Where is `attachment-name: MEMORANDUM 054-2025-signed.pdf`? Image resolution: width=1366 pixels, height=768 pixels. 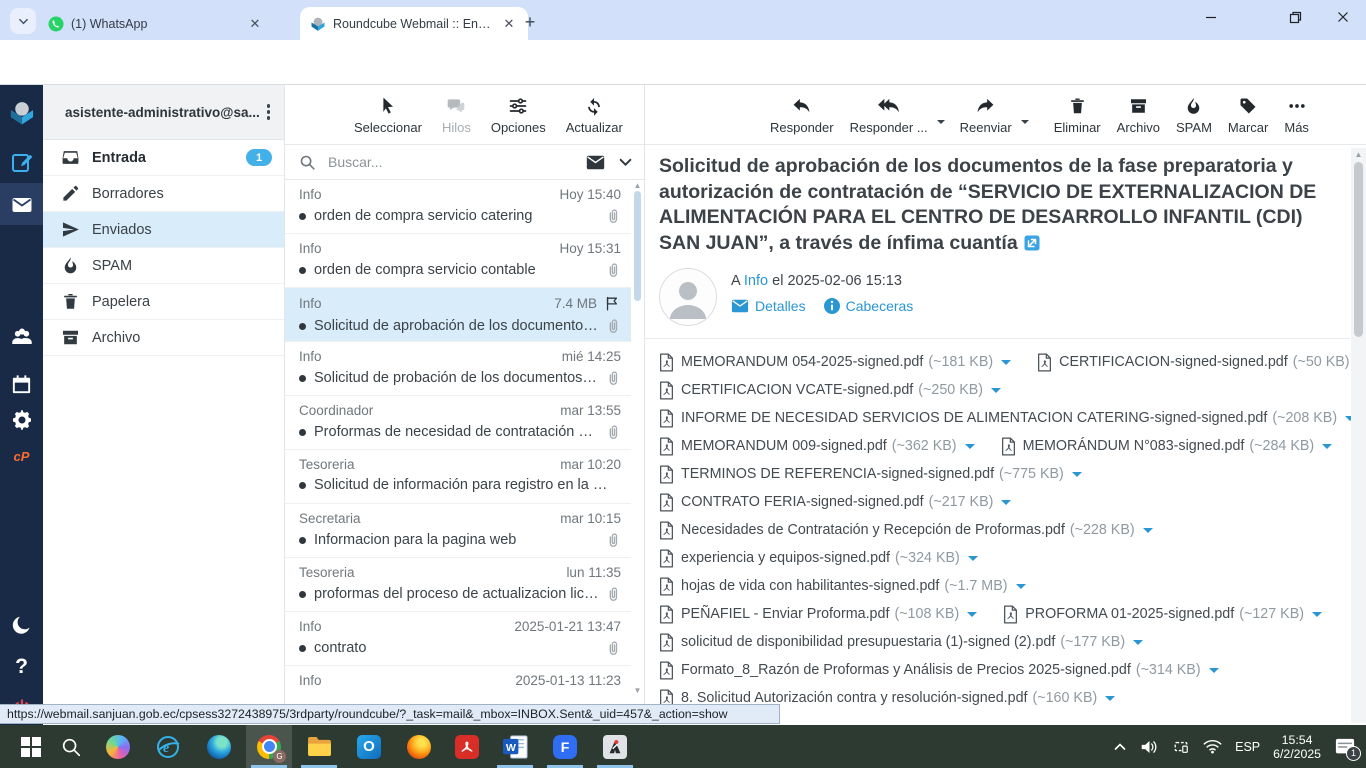
attachment-name: MEMORANDUM 054-2025-signed.pdf is located at coordinates (802, 362).